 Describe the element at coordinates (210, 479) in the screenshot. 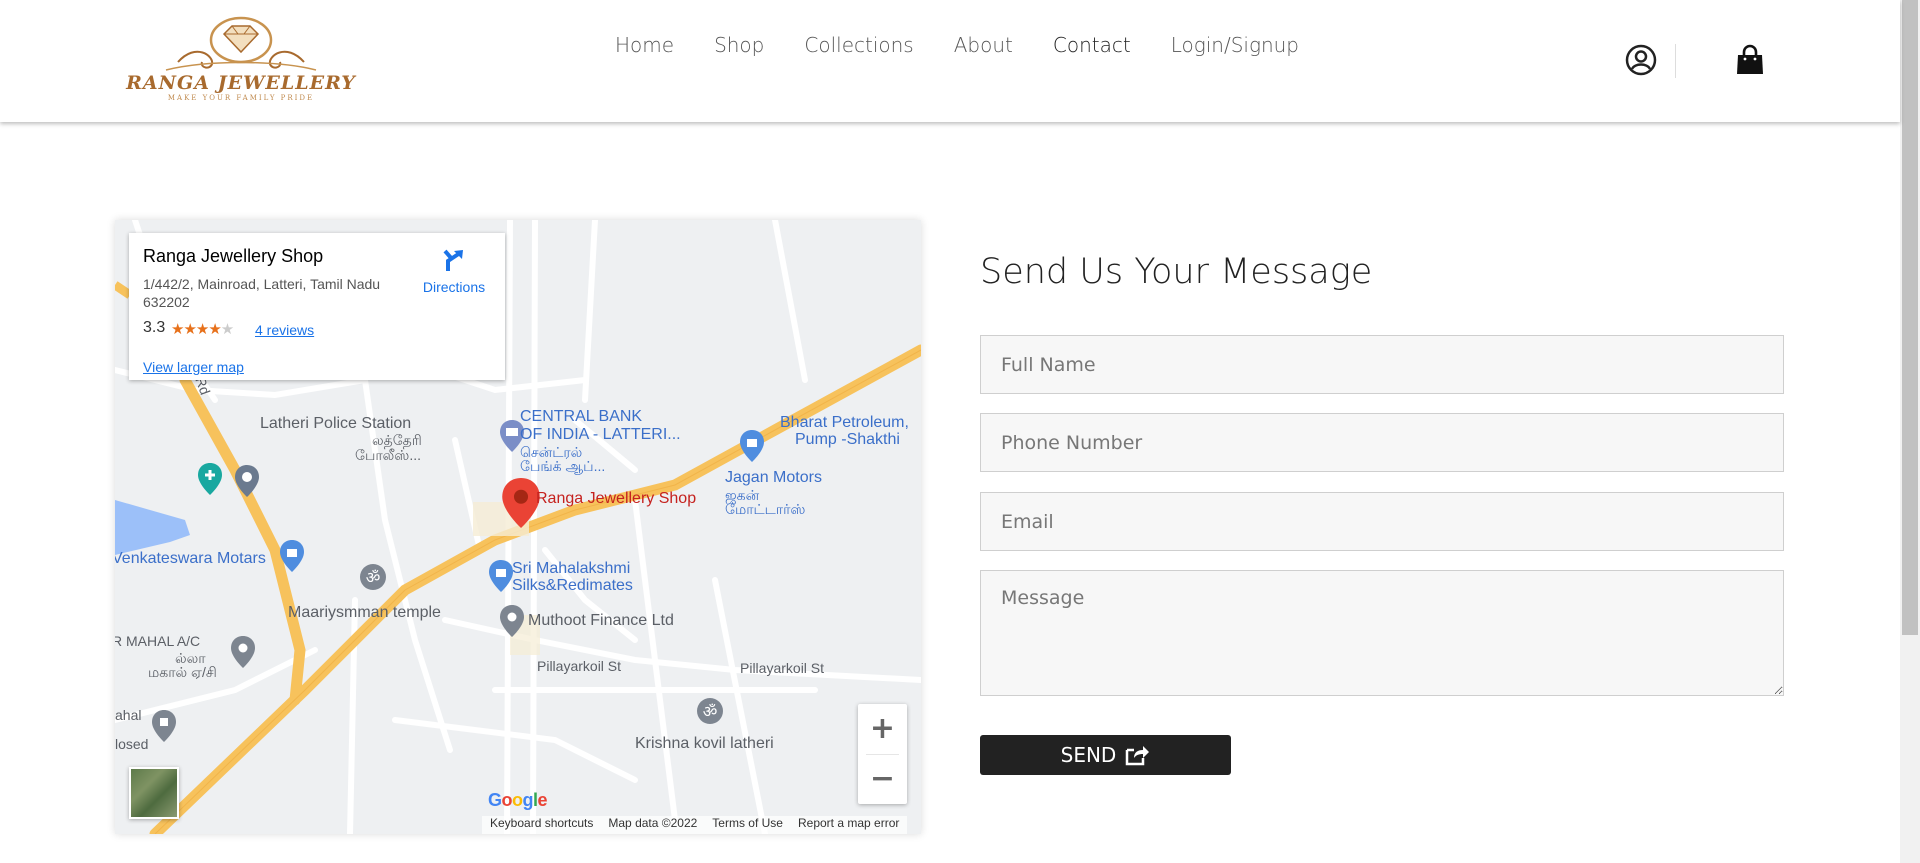

I see `hospital-pin-icon` at that location.